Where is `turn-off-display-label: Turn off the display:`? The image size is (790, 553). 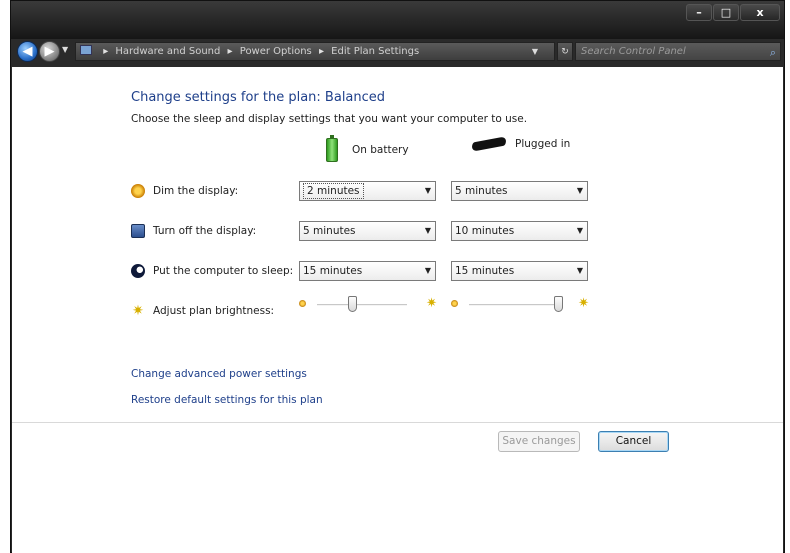 turn-off-display-label: Turn off the display: is located at coordinates (205, 231).